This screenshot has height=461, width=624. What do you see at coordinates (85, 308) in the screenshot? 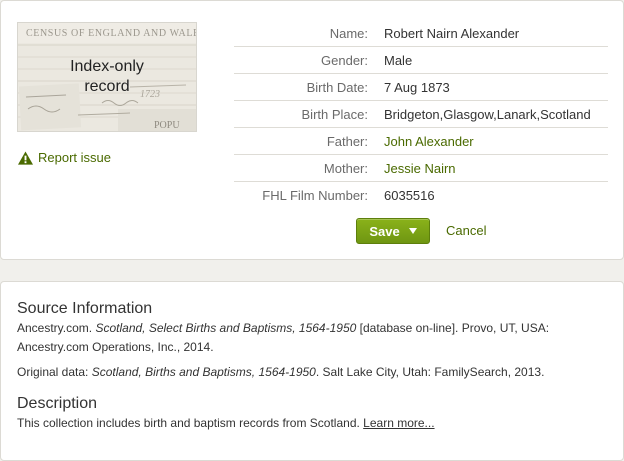
I see `source-information-heading: Source Information` at bounding box center [85, 308].